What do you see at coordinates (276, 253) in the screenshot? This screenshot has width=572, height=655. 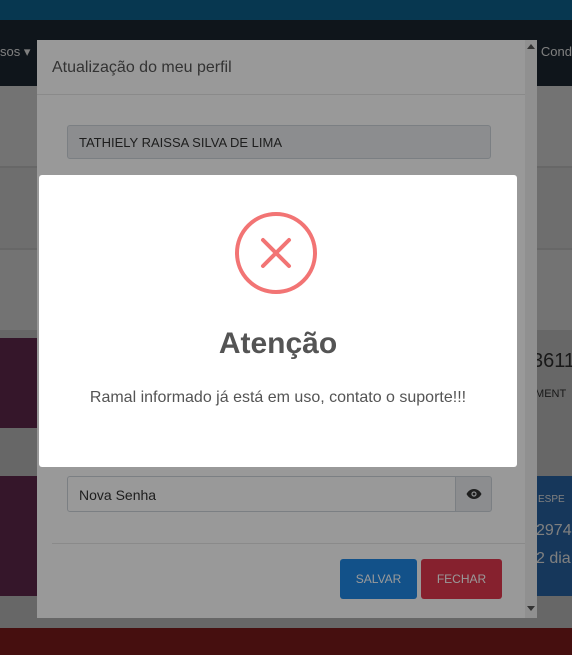 I see `error-x-icon` at bounding box center [276, 253].